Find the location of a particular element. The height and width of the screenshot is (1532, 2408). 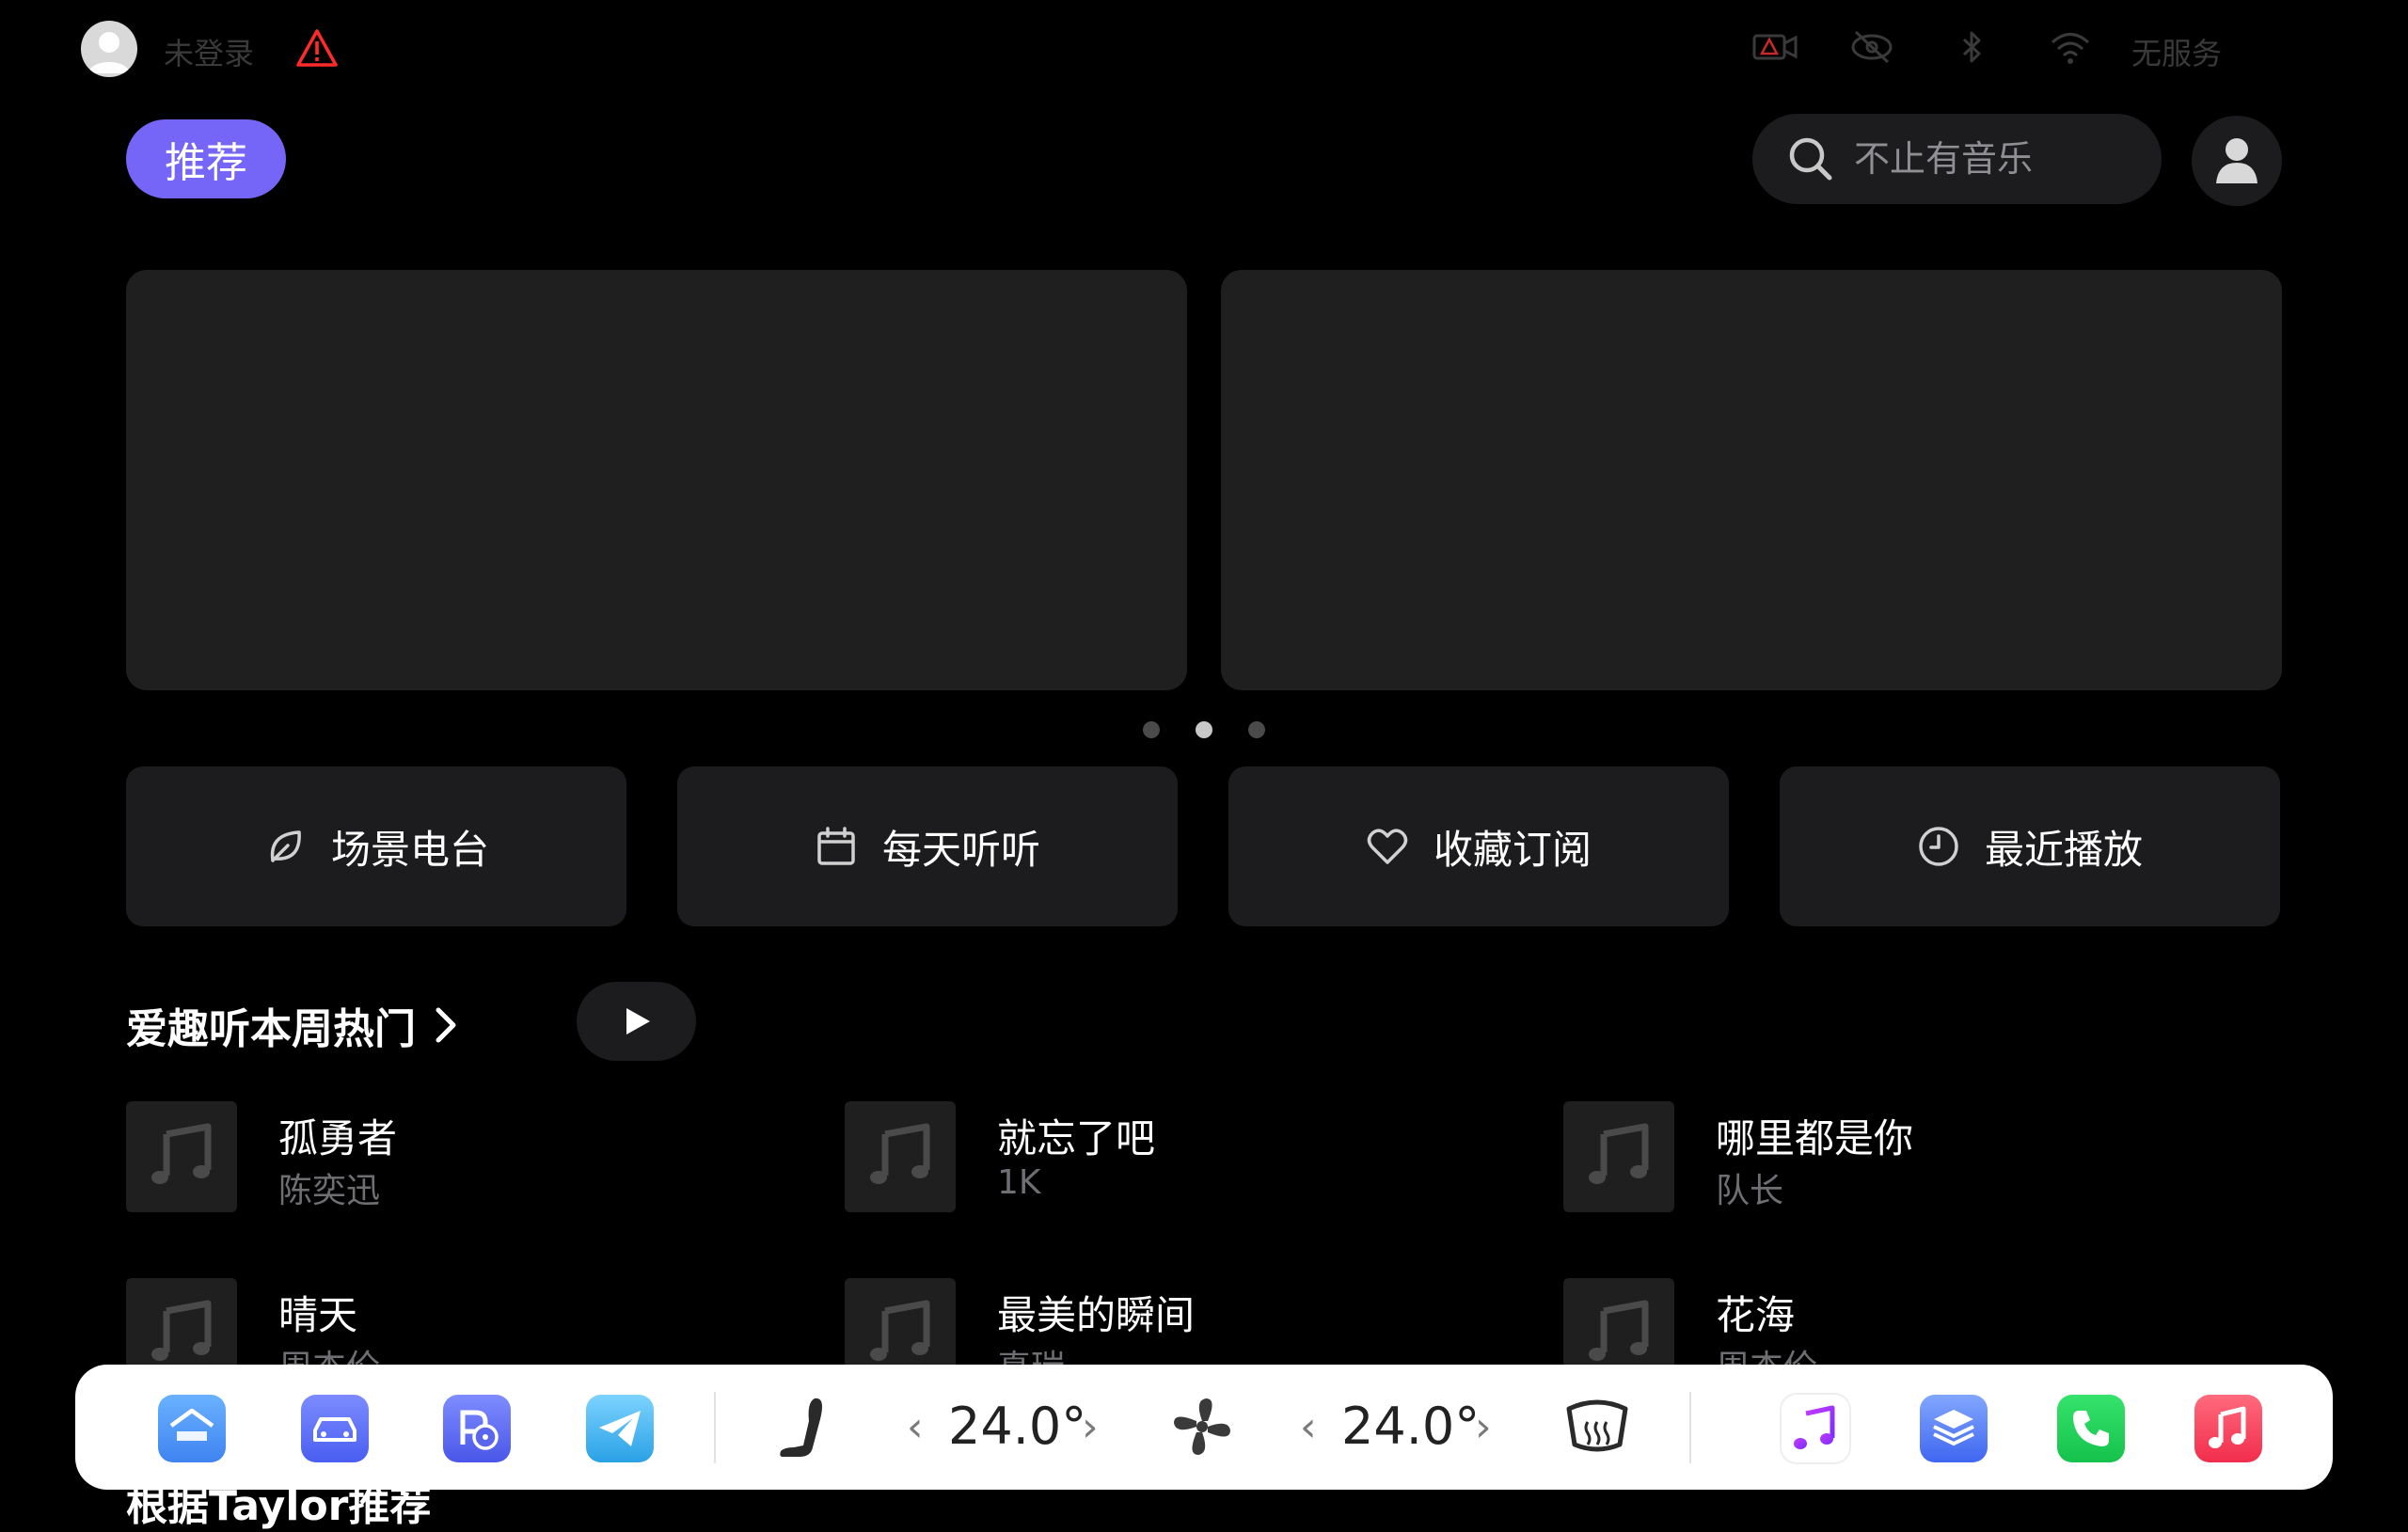

parking-app-icon is located at coordinates (477, 1428).